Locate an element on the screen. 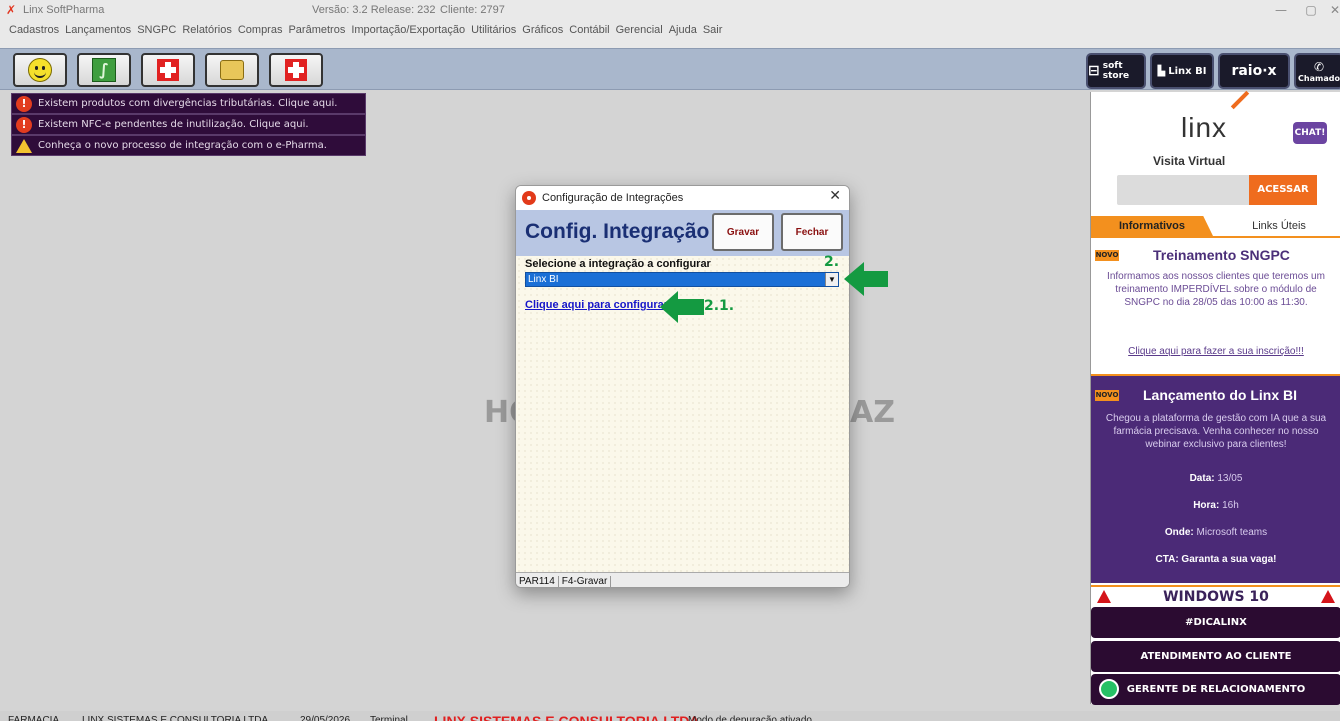 The width and height of the screenshot is (1340, 721). menu-gerencial: Gerencial is located at coordinates (639, 28).